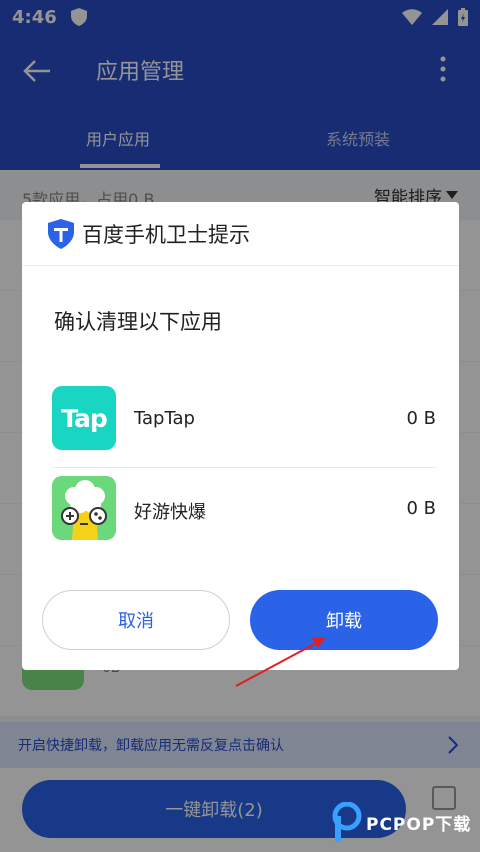 This screenshot has height=852, width=480. I want to click on uninstall-button: 卸载, so click(344, 620).